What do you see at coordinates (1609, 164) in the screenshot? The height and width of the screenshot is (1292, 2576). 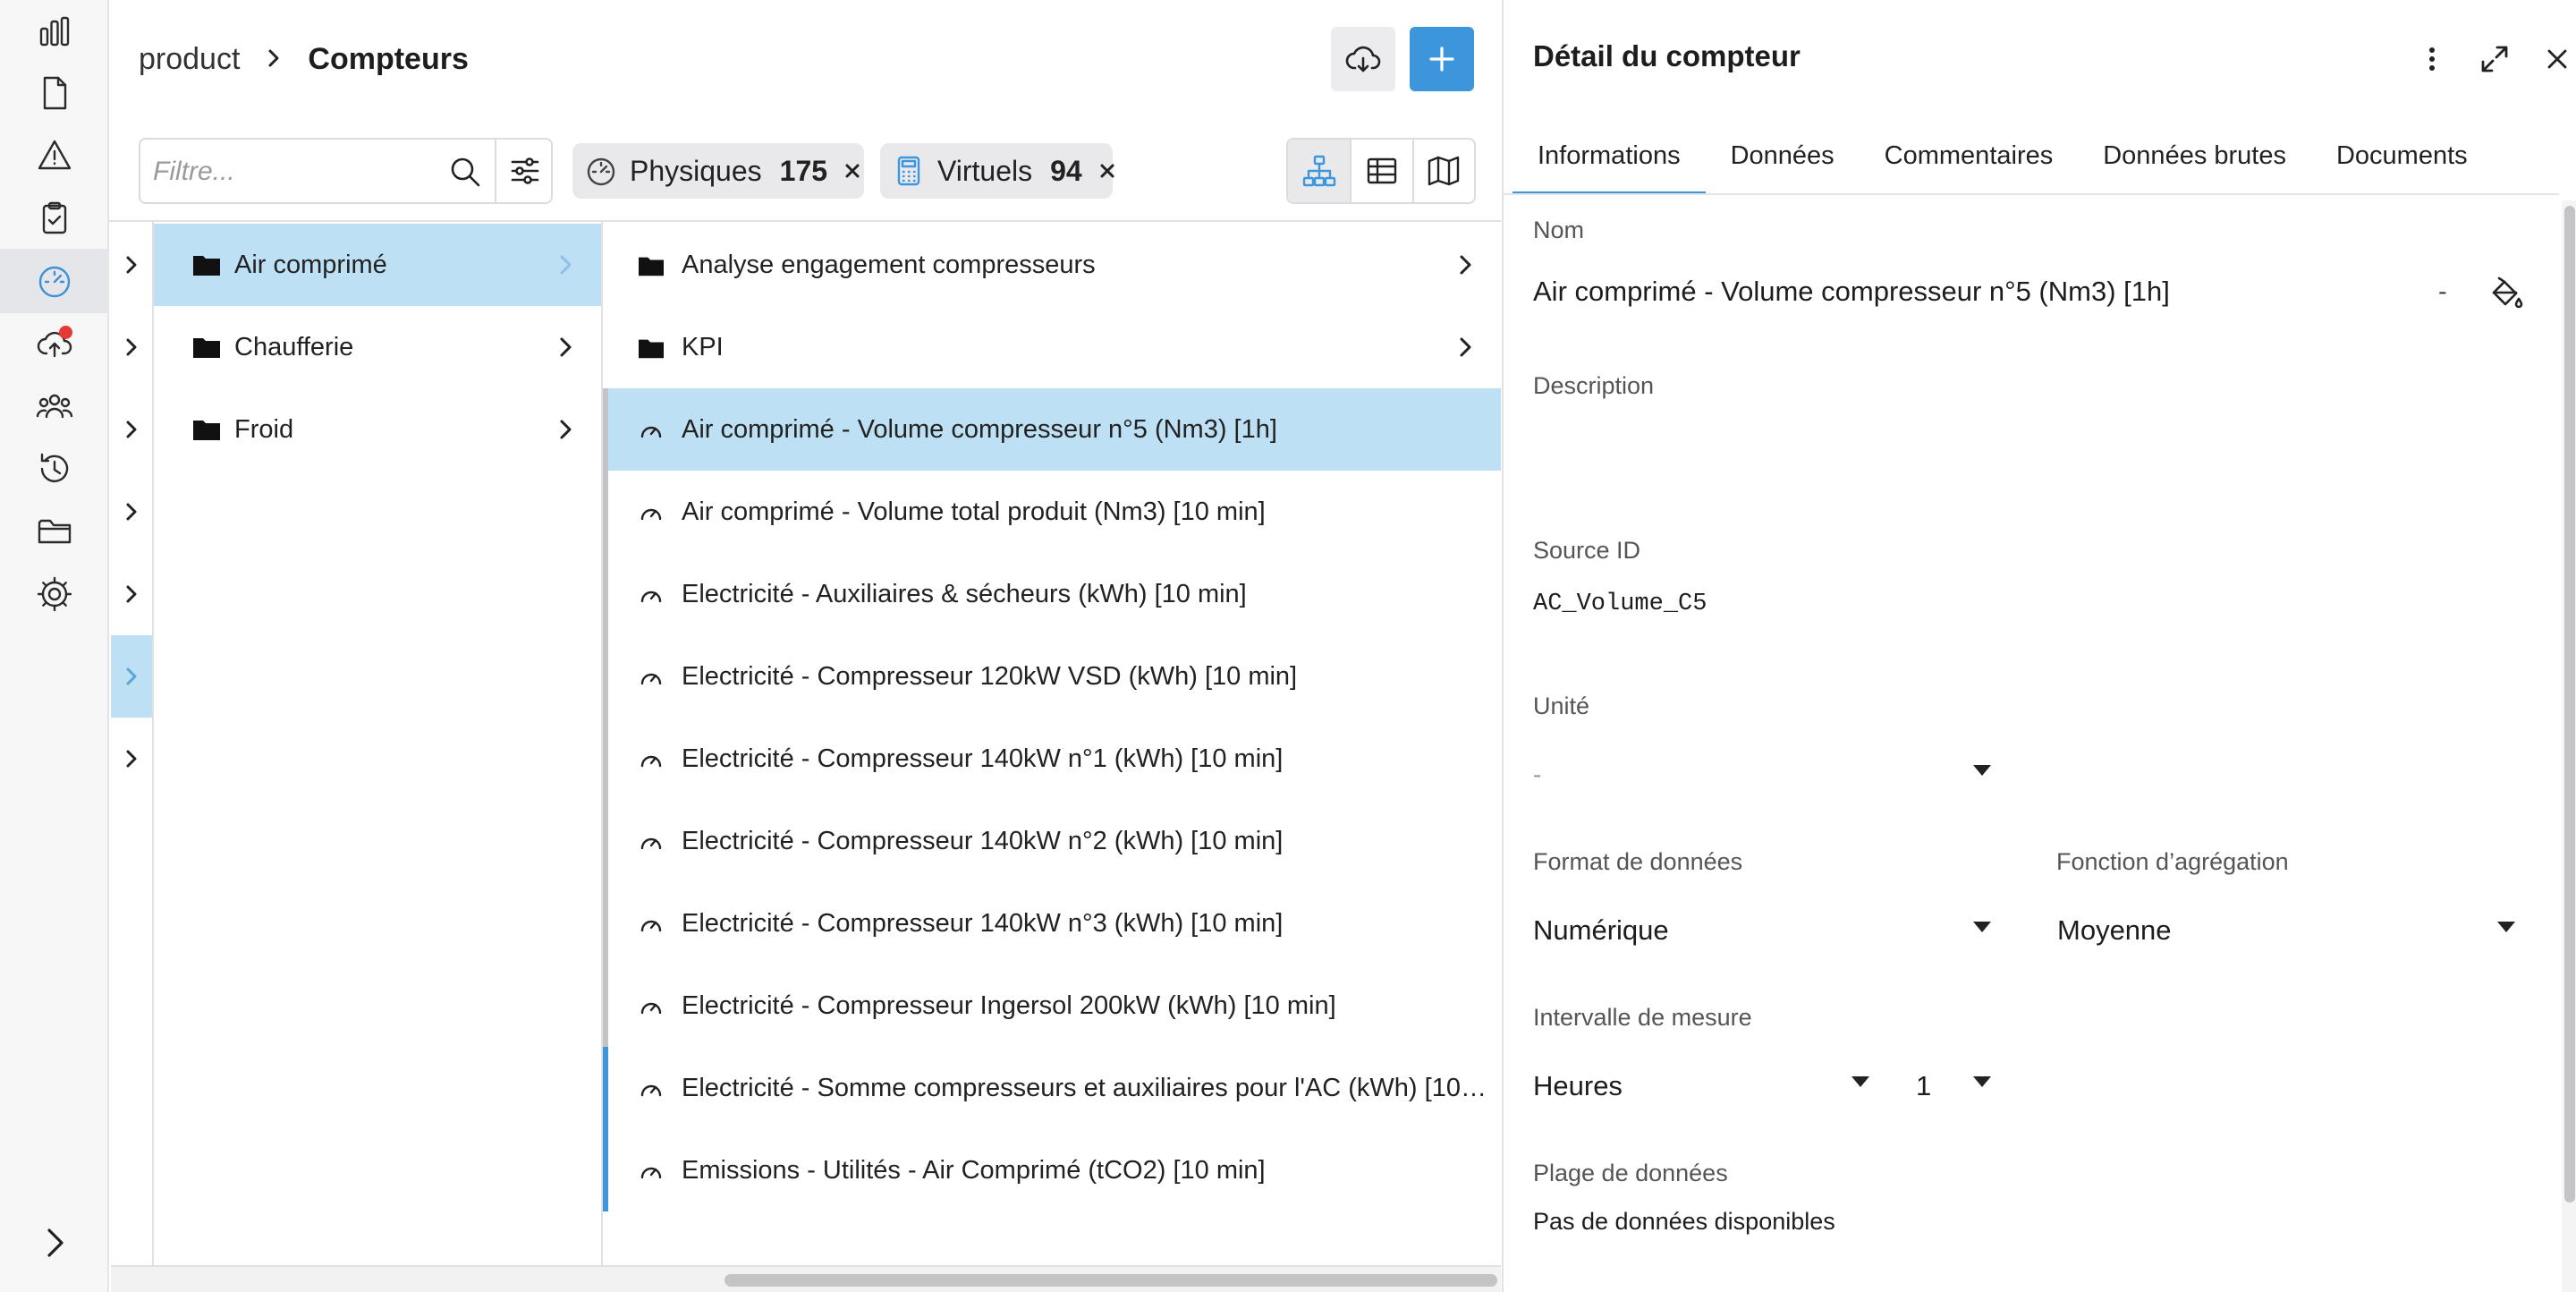 I see `tab-informations: Informations` at bounding box center [1609, 164].